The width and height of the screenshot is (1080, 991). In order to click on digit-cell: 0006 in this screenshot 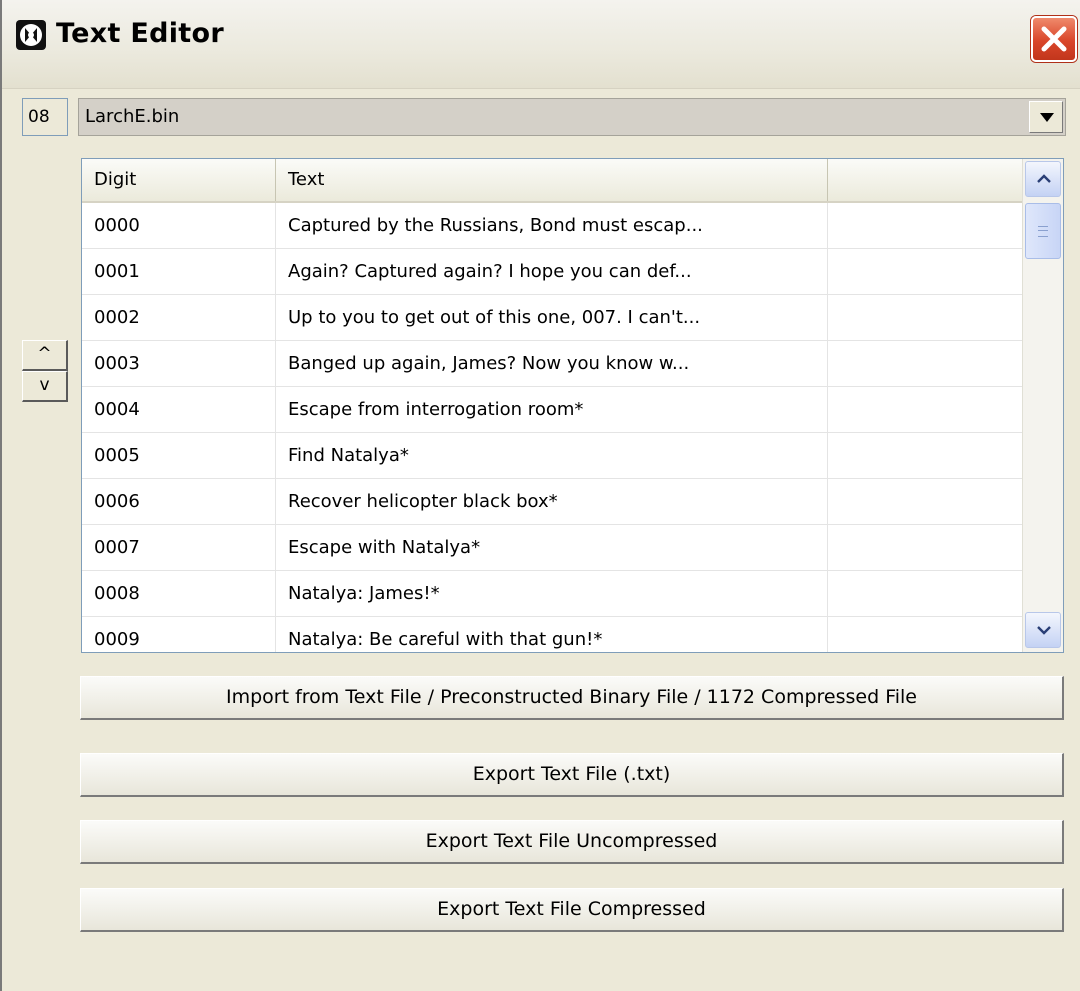, I will do `click(179, 501)`.